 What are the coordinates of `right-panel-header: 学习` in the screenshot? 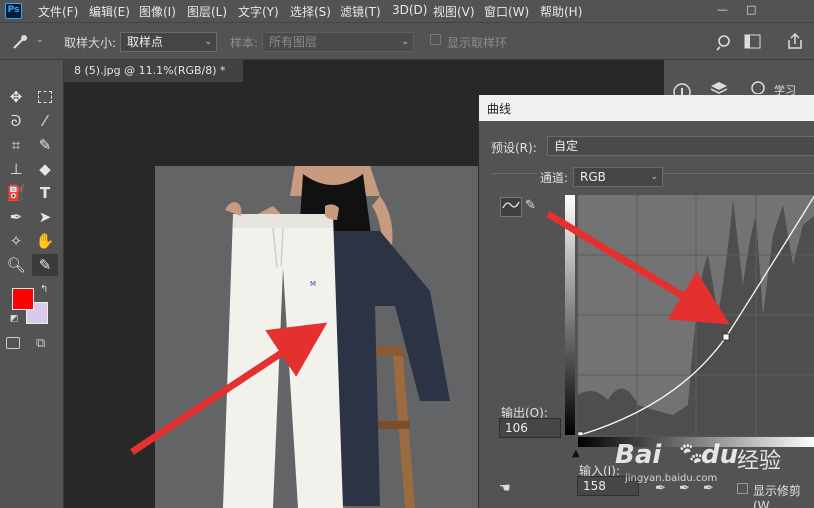 It's located at (739, 78).